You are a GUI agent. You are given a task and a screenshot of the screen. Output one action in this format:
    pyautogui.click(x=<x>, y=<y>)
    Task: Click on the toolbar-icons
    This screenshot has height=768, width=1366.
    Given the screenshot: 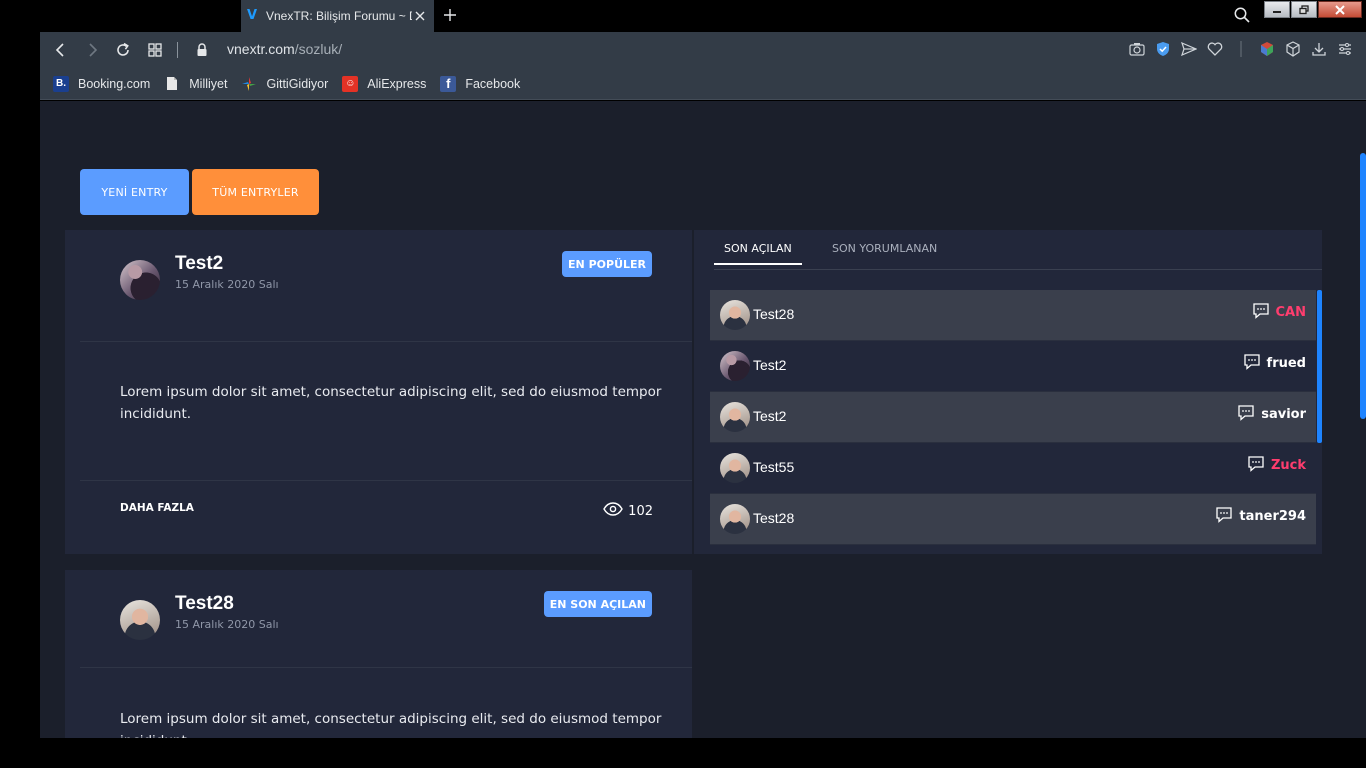 What is the action you would take?
    pyautogui.click(x=1241, y=49)
    